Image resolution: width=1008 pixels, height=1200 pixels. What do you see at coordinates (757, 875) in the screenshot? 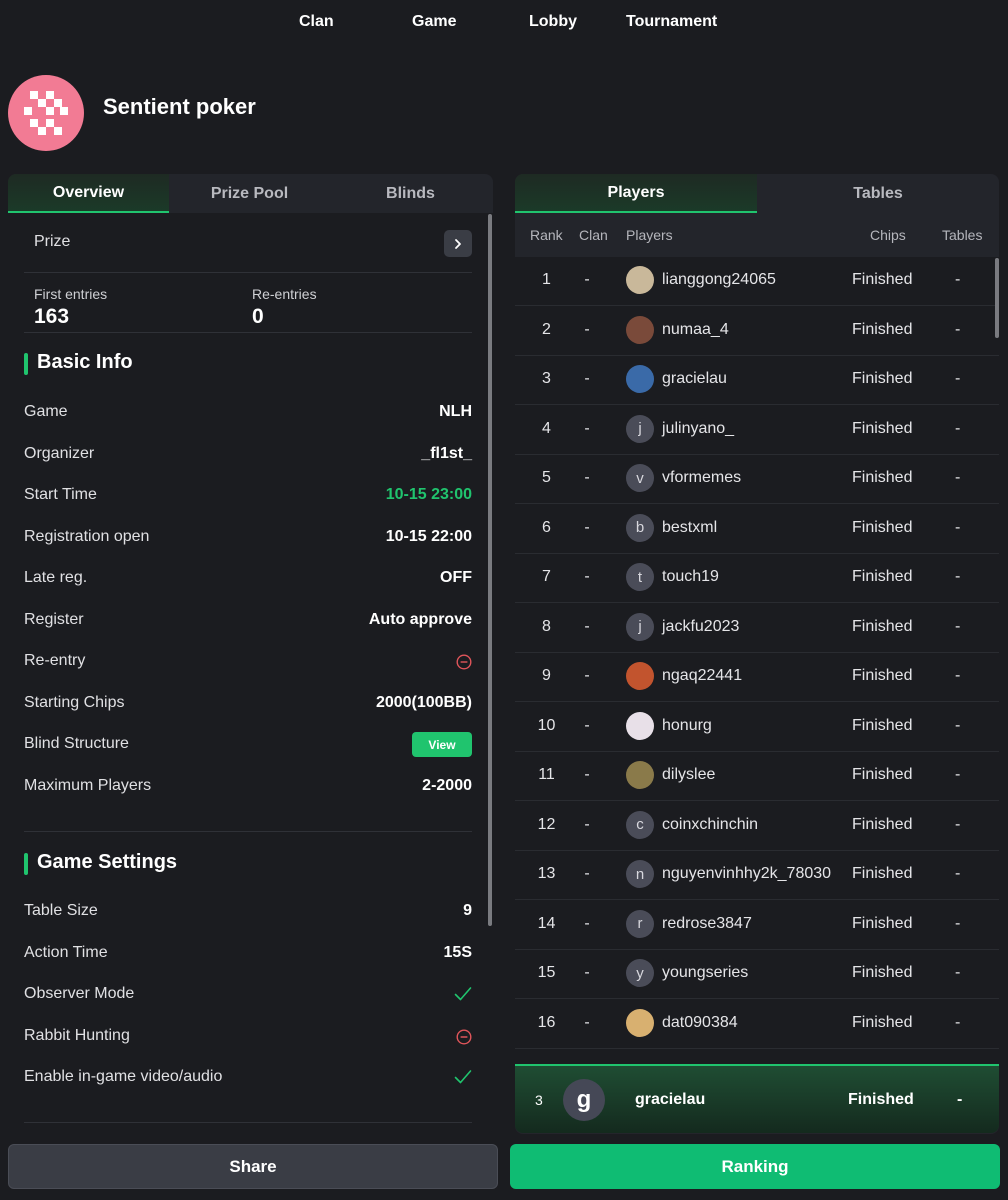
I see `table-row: 13 - nguyenvinhhy2k_78030 Finished - n` at bounding box center [757, 875].